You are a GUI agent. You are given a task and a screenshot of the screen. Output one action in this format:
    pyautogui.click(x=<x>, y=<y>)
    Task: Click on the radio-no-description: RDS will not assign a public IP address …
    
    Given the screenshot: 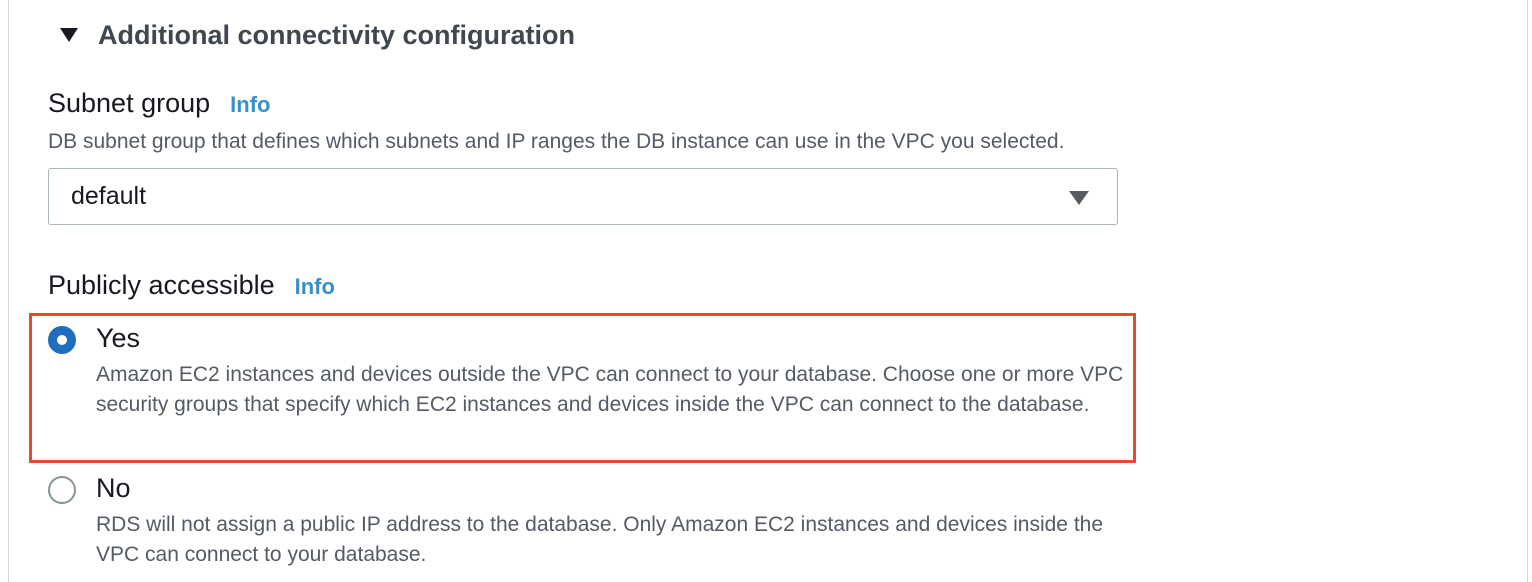 What is the action you would take?
    pyautogui.click(x=600, y=539)
    